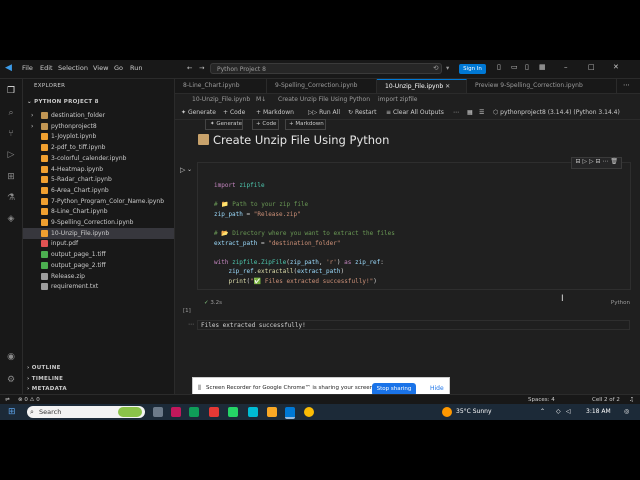 The width and height of the screenshot is (640, 480). I want to click on hide-button: Hide, so click(437, 388).